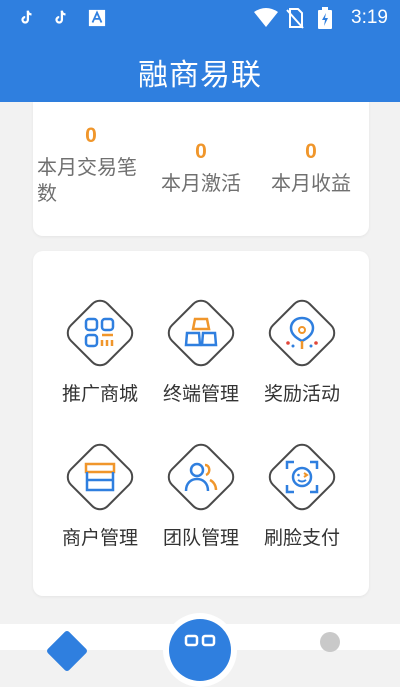 The height and width of the screenshot is (687, 400). What do you see at coordinates (311, 183) in the screenshot?
I see `stat-label: 本月收益` at bounding box center [311, 183].